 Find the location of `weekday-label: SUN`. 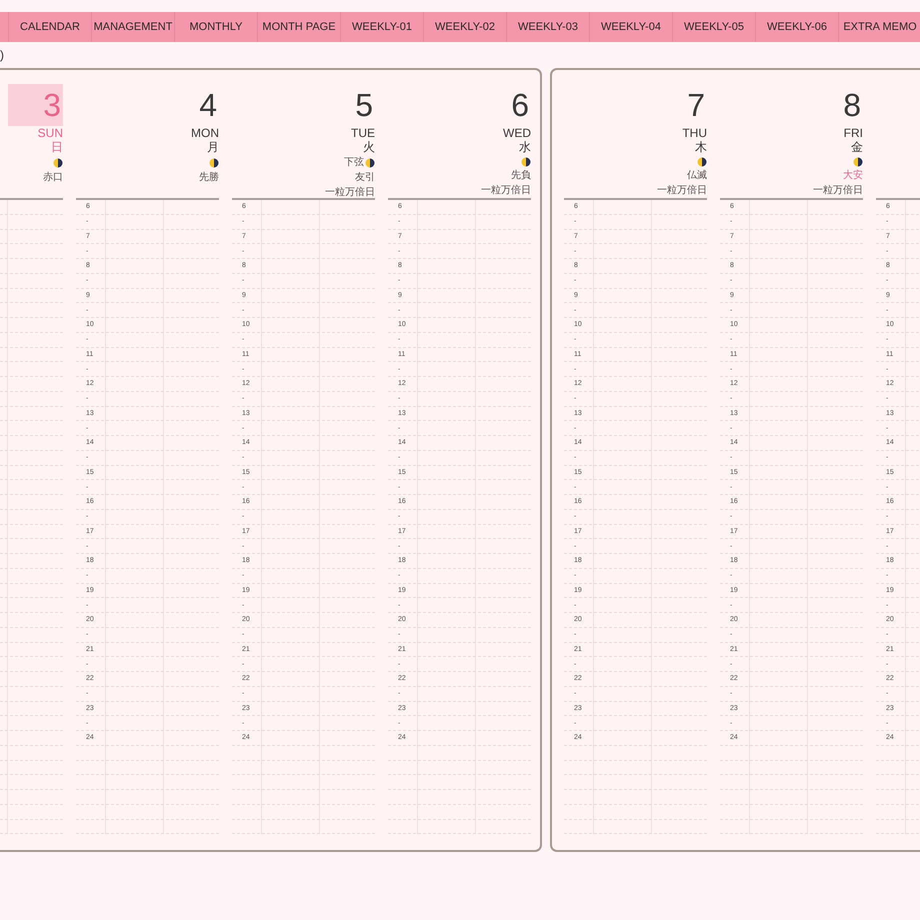

weekday-label: SUN is located at coordinates (50, 133).